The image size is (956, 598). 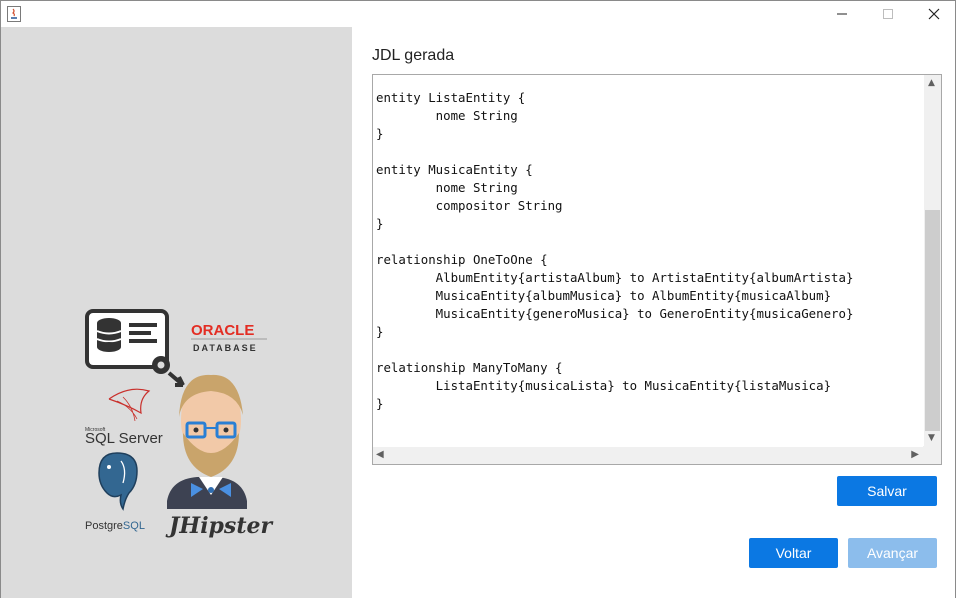 I want to click on minimize-button, so click(x=842, y=14).